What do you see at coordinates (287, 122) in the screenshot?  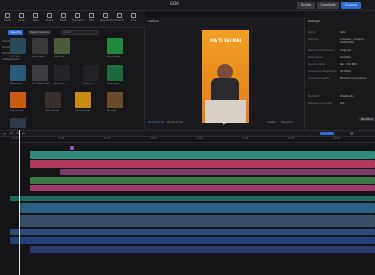 I see `ratio-button: Rapporto` at bounding box center [287, 122].